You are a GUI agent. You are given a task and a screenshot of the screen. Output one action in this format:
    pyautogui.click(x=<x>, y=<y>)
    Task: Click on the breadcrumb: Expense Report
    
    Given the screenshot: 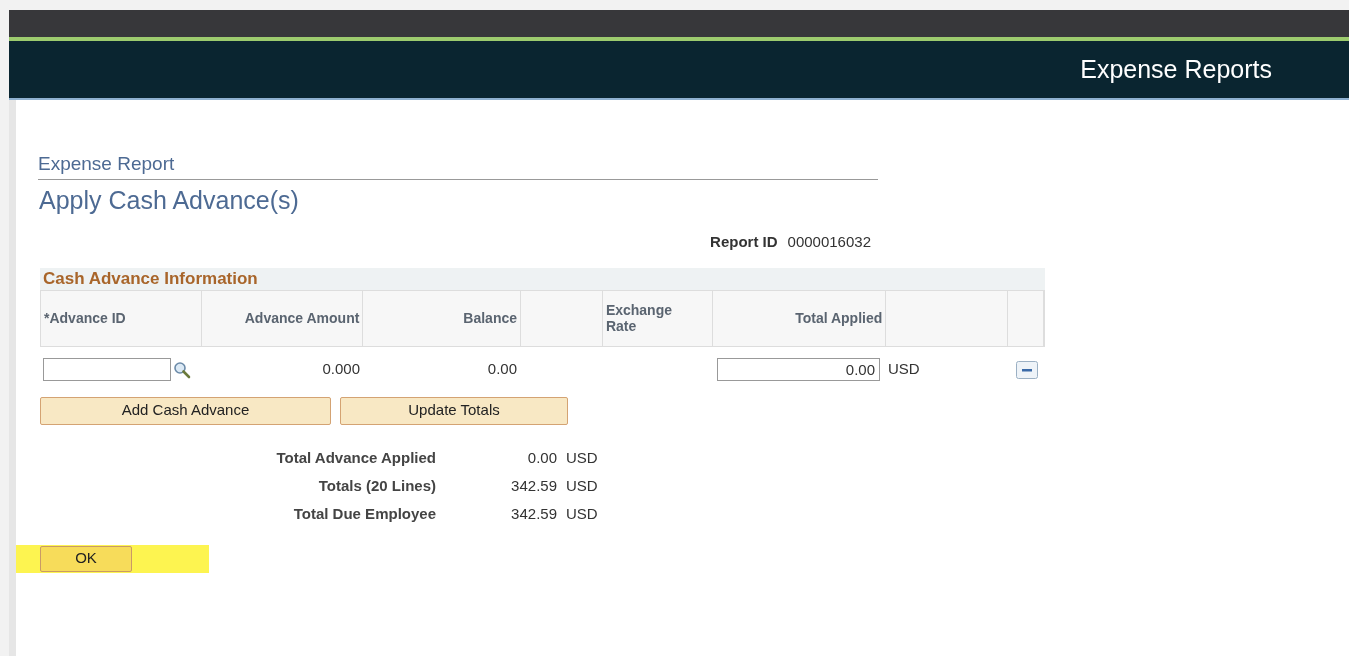 What is the action you would take?
    pyautogui.click(x=106, y=163)
    